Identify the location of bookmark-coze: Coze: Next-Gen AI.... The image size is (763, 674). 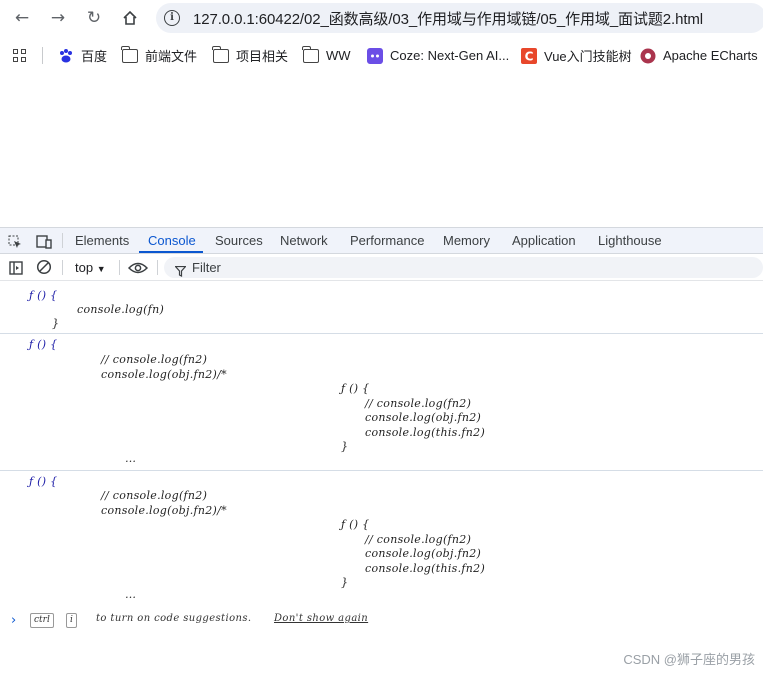
(438, 55).